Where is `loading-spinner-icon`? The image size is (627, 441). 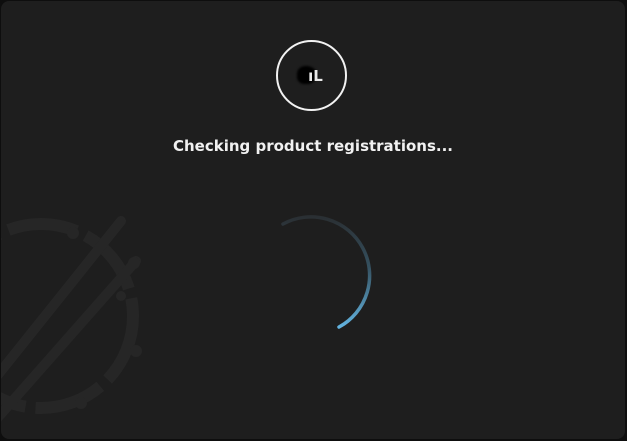 loading-spinner-icon is located at coordinates (326, 272).